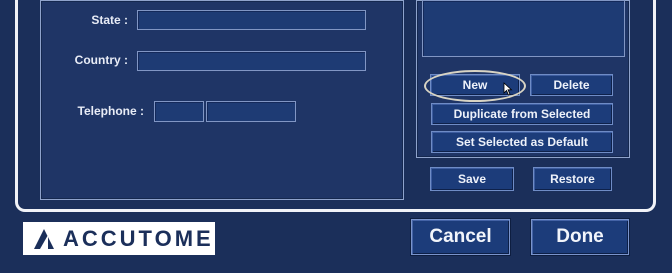 This screenshot has height=273, width=672. Describe the element at coordinates (101, 60) in the screenshot. I see `country-label: Country :` at that location.